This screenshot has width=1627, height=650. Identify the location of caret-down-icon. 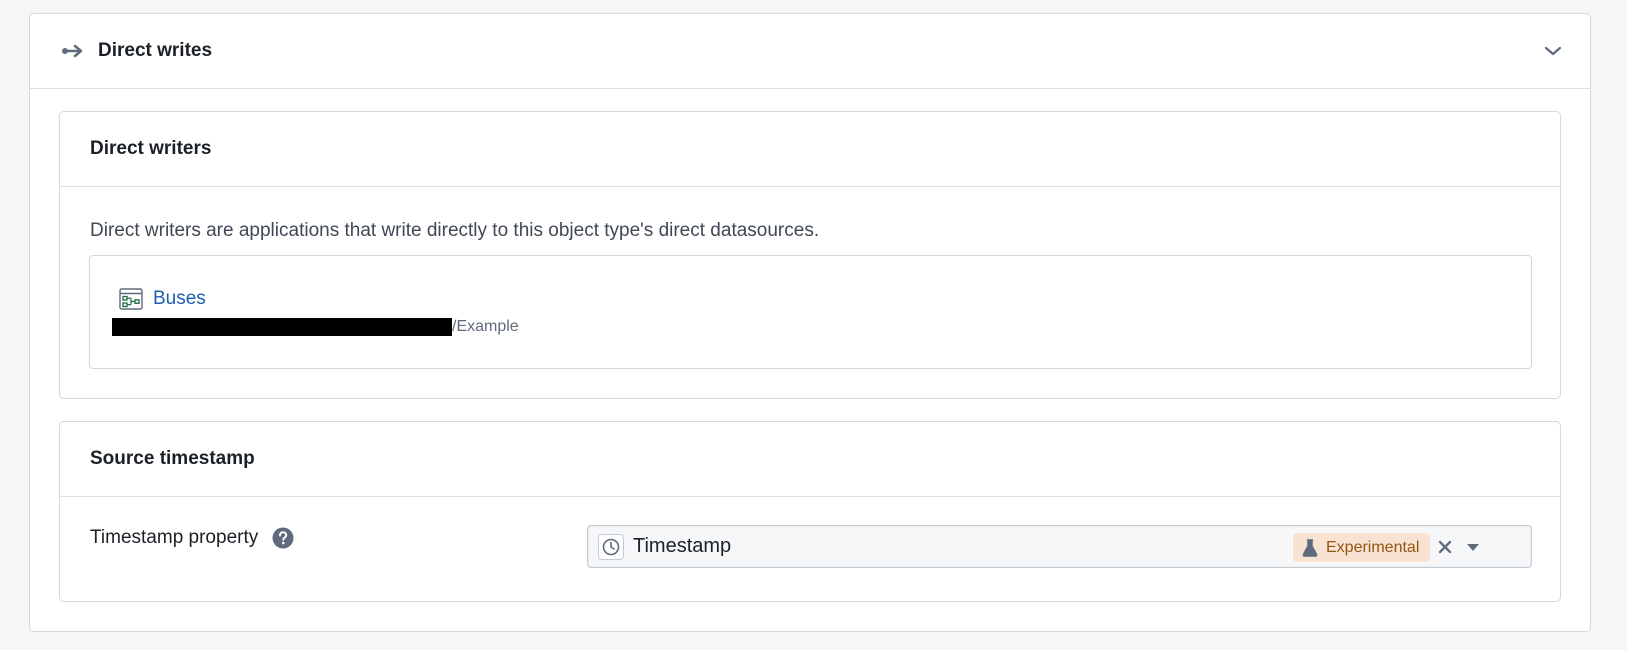
(1473, 547).